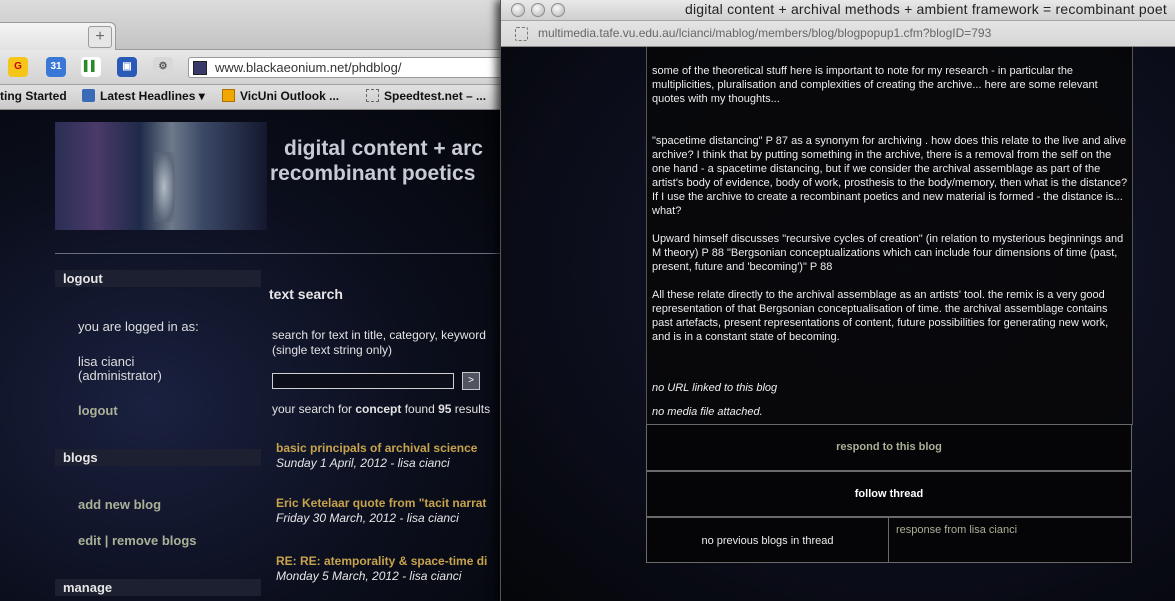 The image size is (1175, 601). I want to click on blogs-section-header: blogs, so click(158, 457).